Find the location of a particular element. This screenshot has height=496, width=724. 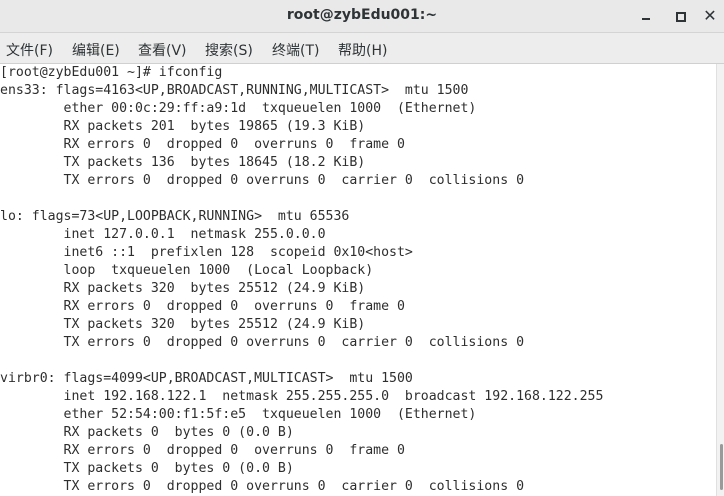

minimize-icon is located at coordinates (646, 19).